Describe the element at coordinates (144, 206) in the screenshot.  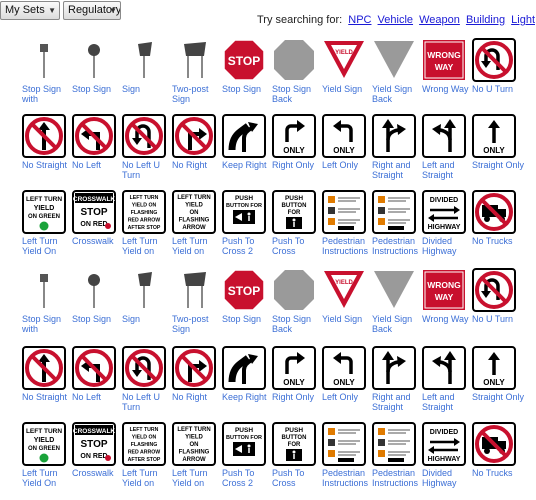
I see `svg-text: YIELD ON` at that location.